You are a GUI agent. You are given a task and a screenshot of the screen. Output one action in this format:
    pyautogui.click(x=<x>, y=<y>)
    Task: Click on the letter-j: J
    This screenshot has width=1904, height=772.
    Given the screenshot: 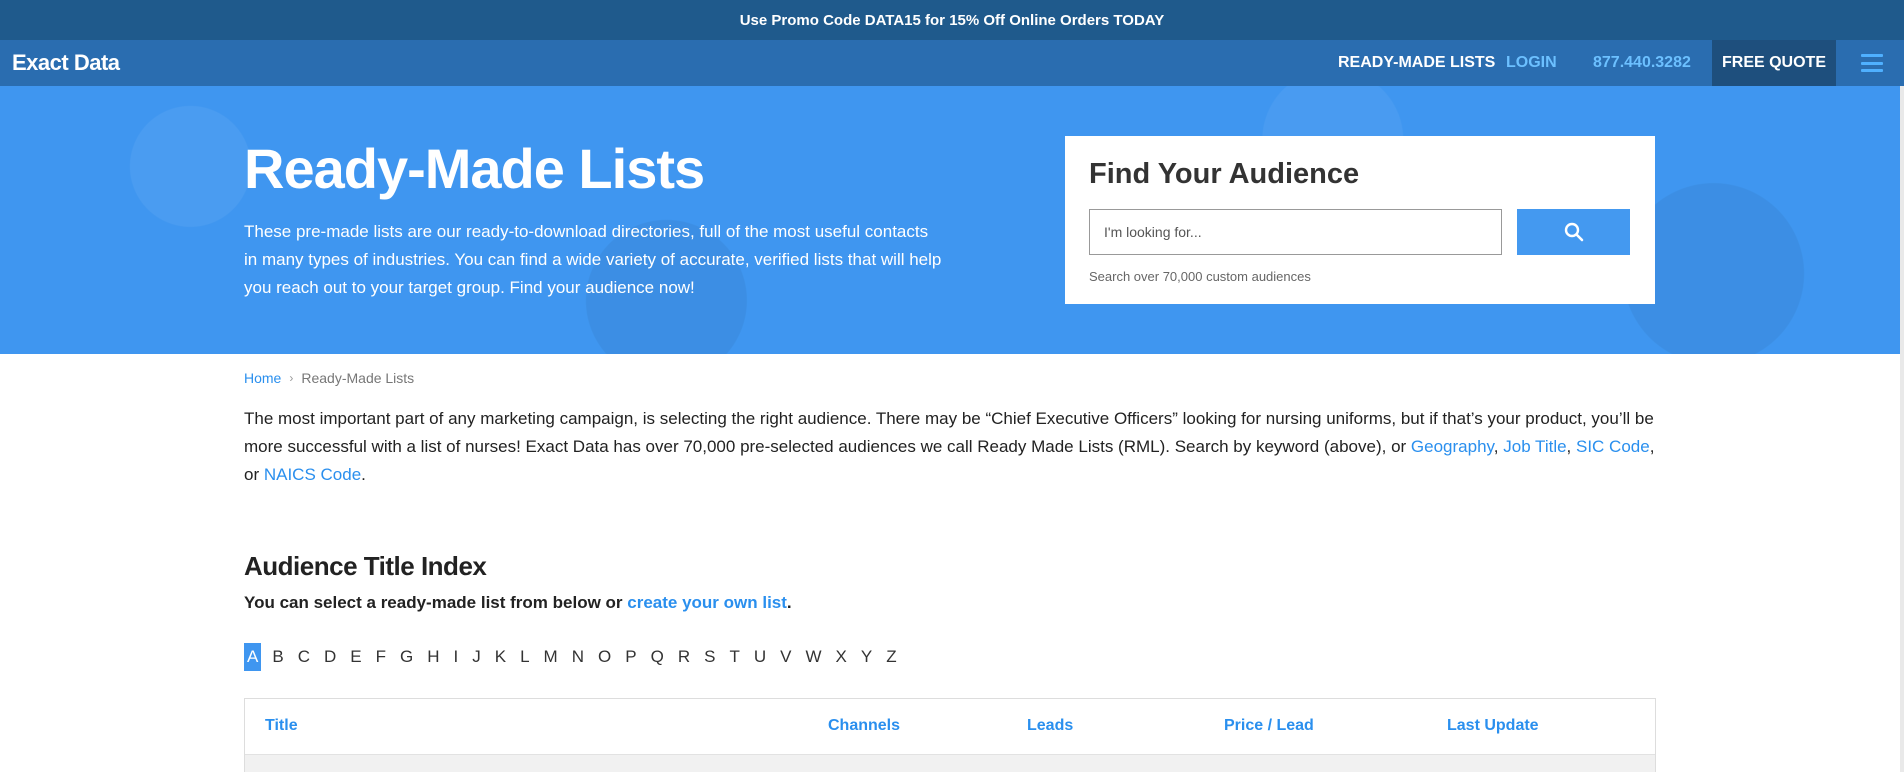 What is the action you would take?
    pyautogui.click(x=476, y=657)
    